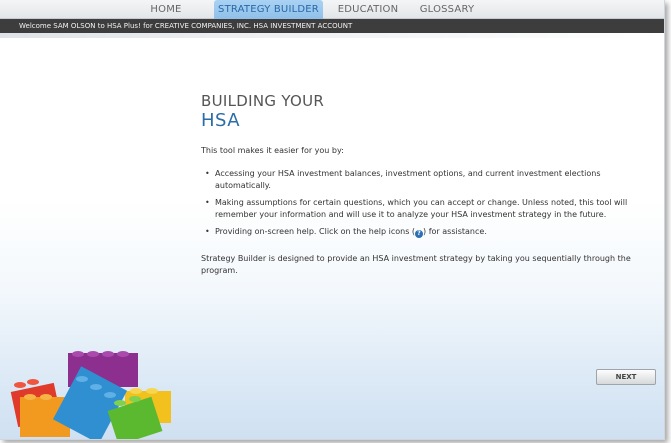 The width and height of the screenshot is (671, 443). I want to click on building-blocks-image, so click(90, 395).